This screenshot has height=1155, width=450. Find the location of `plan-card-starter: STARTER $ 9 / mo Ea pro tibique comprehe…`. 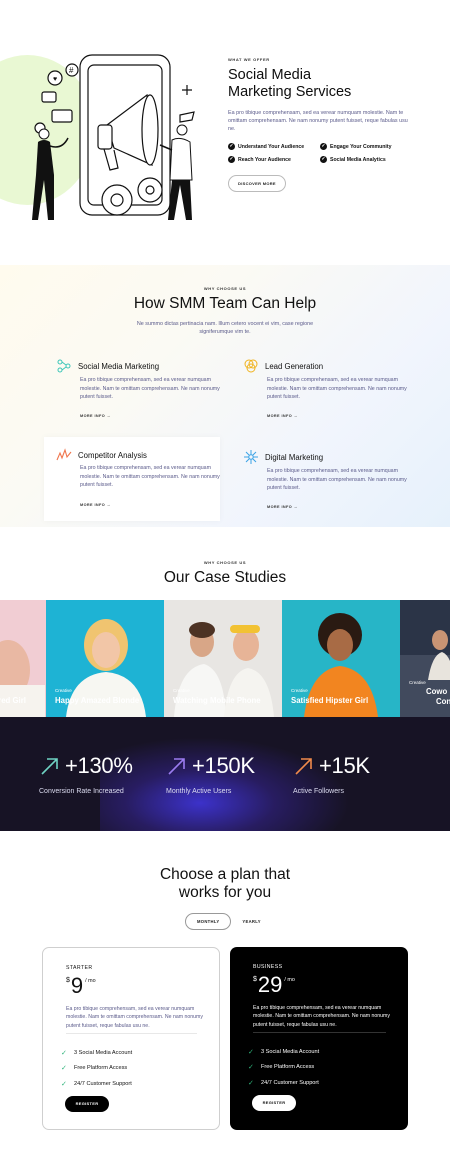

plan-card-starter: STARTER $ 9 / mo Ea pro tibique comprehe… is located at coordinates (131, 1038).